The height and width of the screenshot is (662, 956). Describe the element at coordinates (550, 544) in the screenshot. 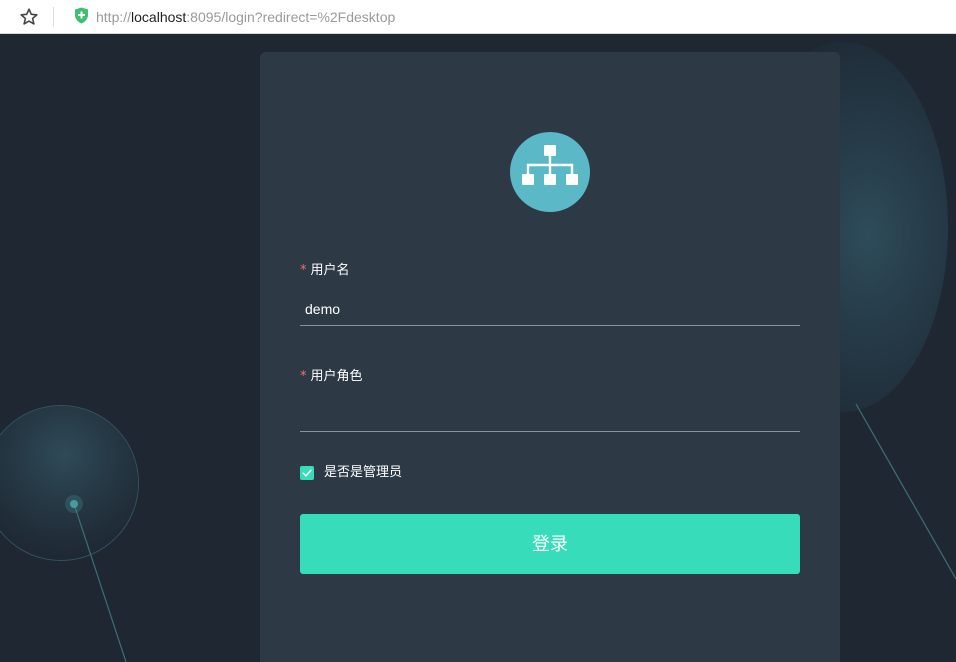

I see `login-button: 登录` at that location.